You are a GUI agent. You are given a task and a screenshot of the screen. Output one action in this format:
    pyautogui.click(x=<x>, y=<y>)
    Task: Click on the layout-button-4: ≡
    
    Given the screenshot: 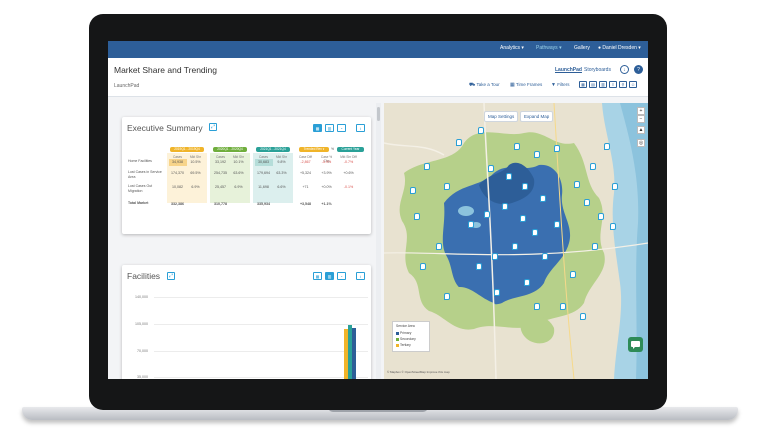 What is the action you would take?
    pyautogui.click(x=613, y=84)
    